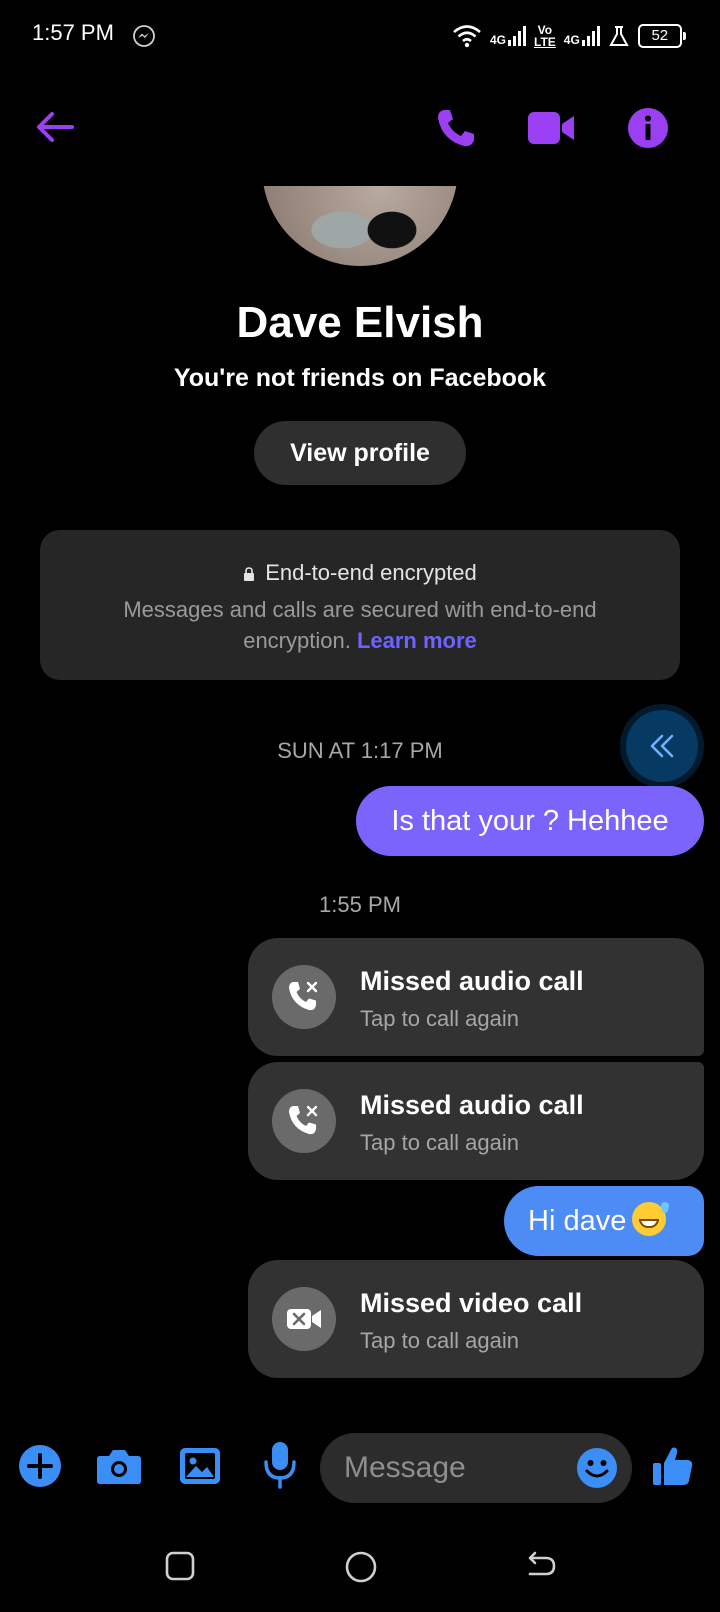 This screenshot has width=720, height=1612. I want to click on encryption-title: End-to-end encrypted, so click(371, 572).